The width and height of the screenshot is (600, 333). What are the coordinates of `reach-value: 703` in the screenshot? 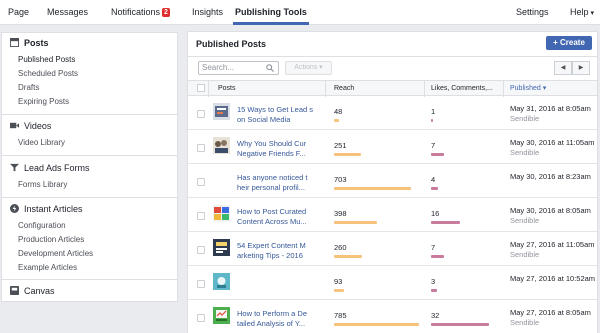 It's located at (340, 179).